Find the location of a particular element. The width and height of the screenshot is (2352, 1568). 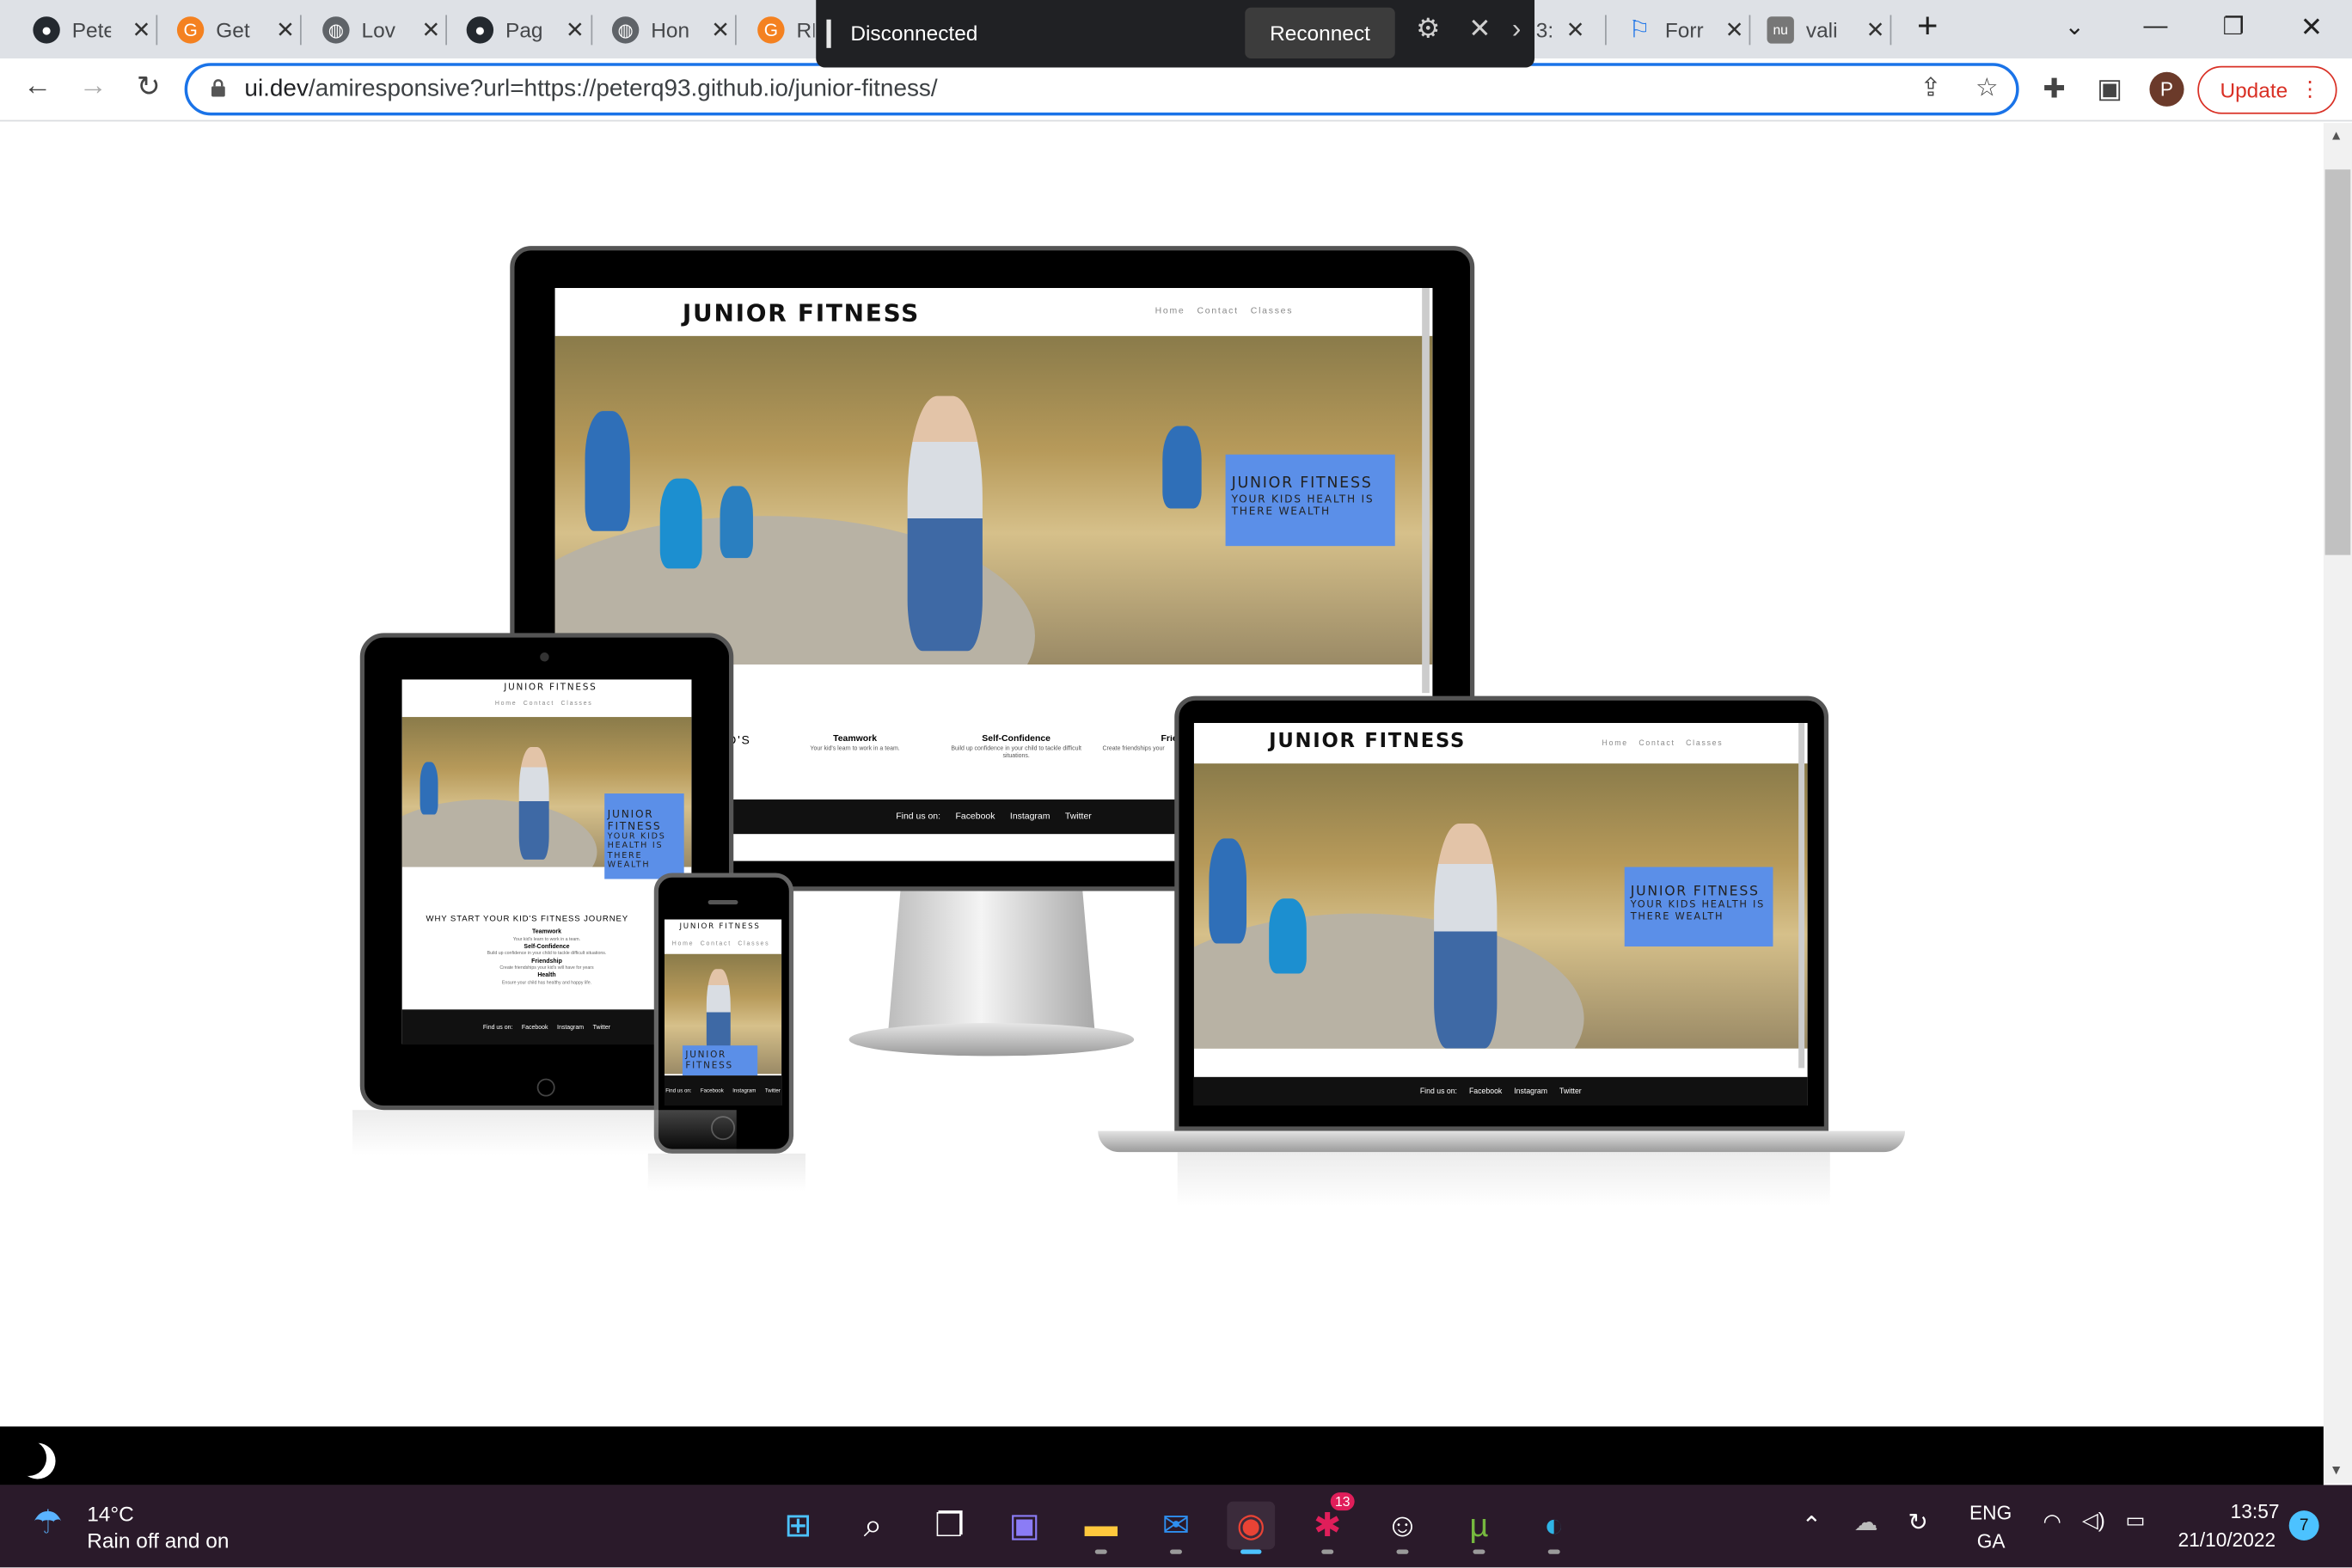

tab-8: nu vali ✕ is located at coordinates (1826, 29).